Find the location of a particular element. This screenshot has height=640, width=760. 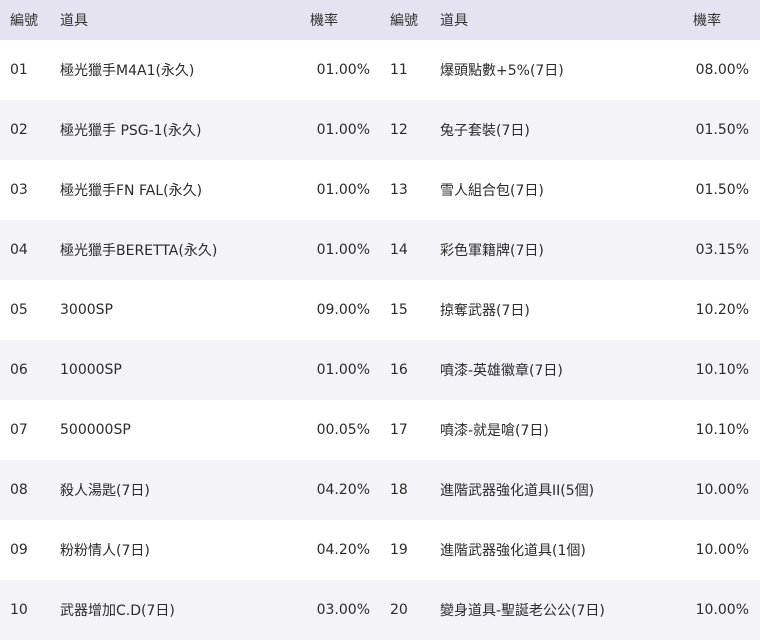

header-no: 編號 is located at coordinates (24, 21).